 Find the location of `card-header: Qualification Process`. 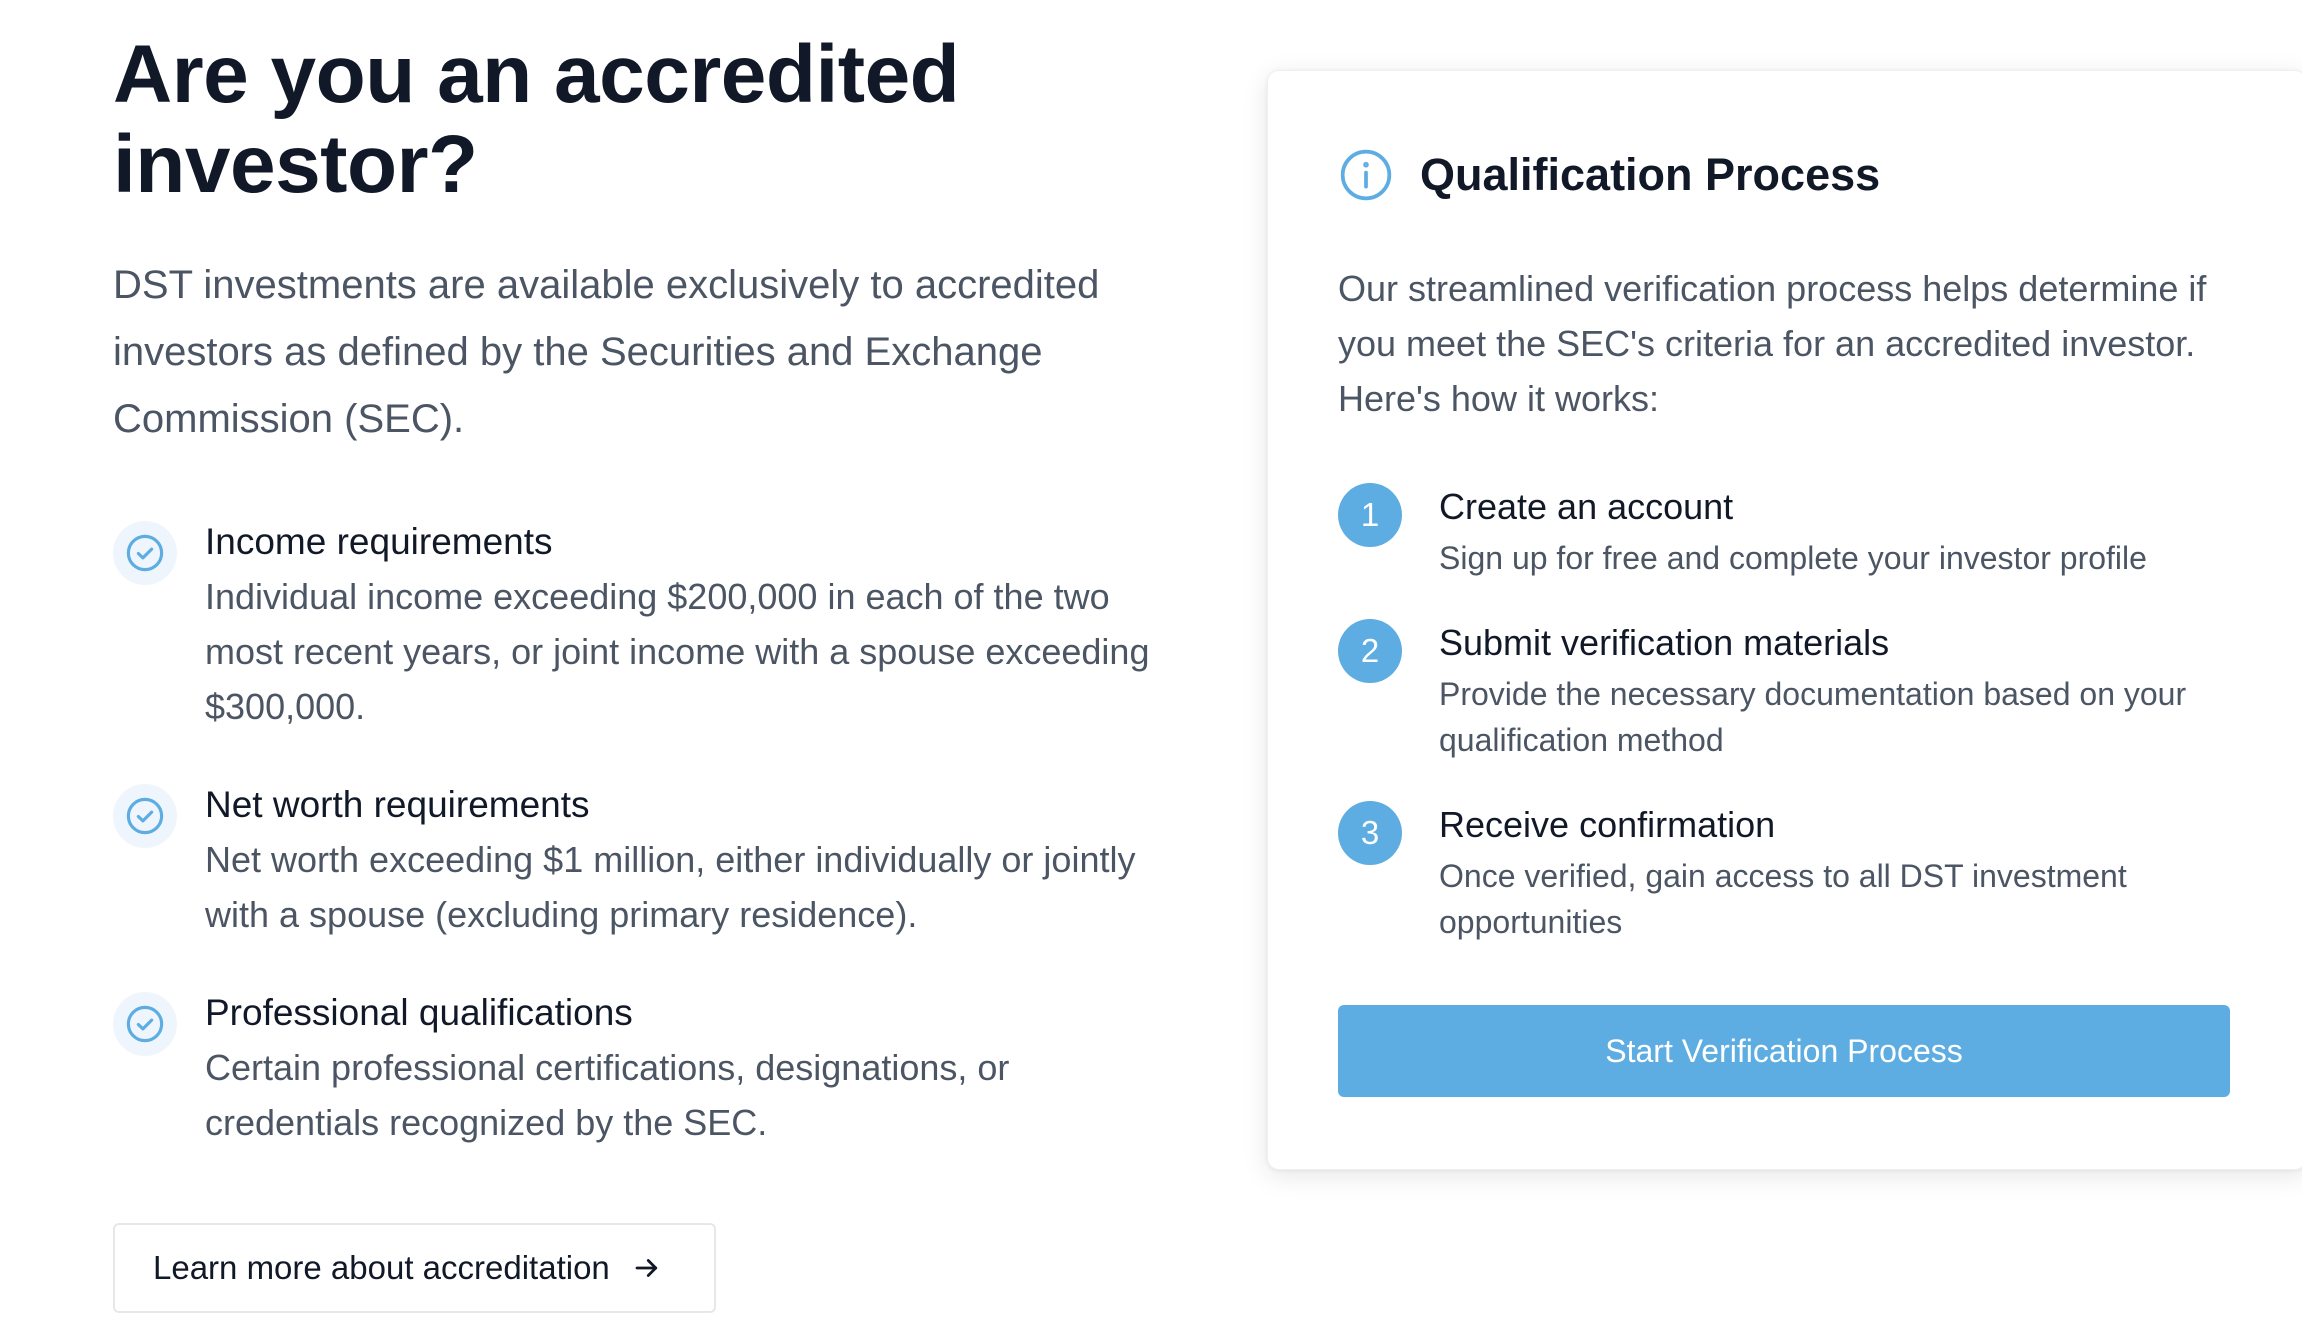

card-header: Qualification Process is located at coordinates (1609, 175).